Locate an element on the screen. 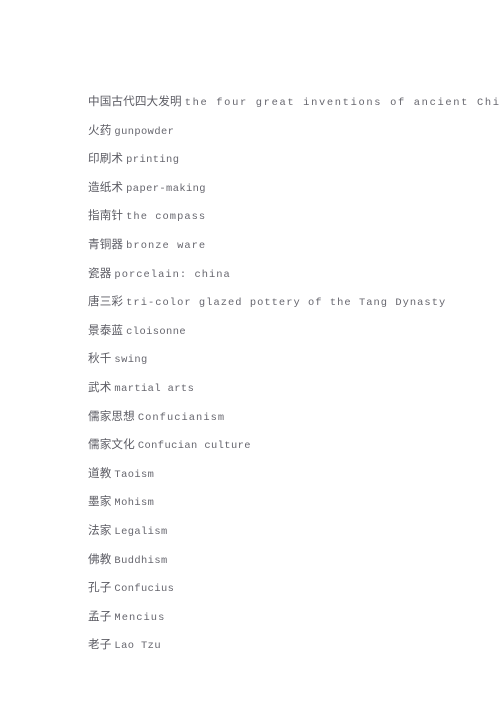  vocabulary-term-english: porcelain: china is located at coordinates (172, 274).